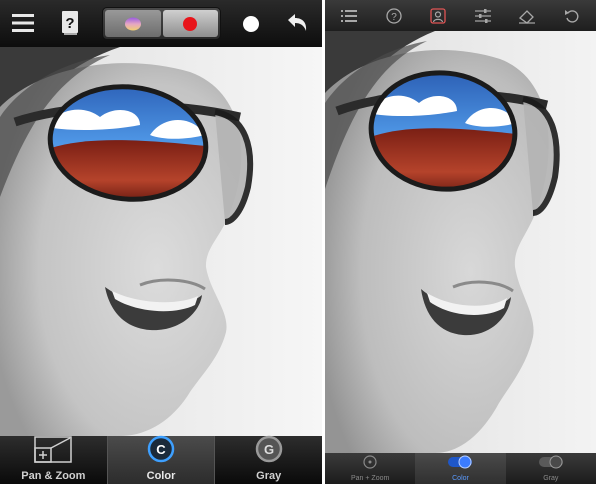  I want to click on gray-g-glyph: G, so click(269, 449).